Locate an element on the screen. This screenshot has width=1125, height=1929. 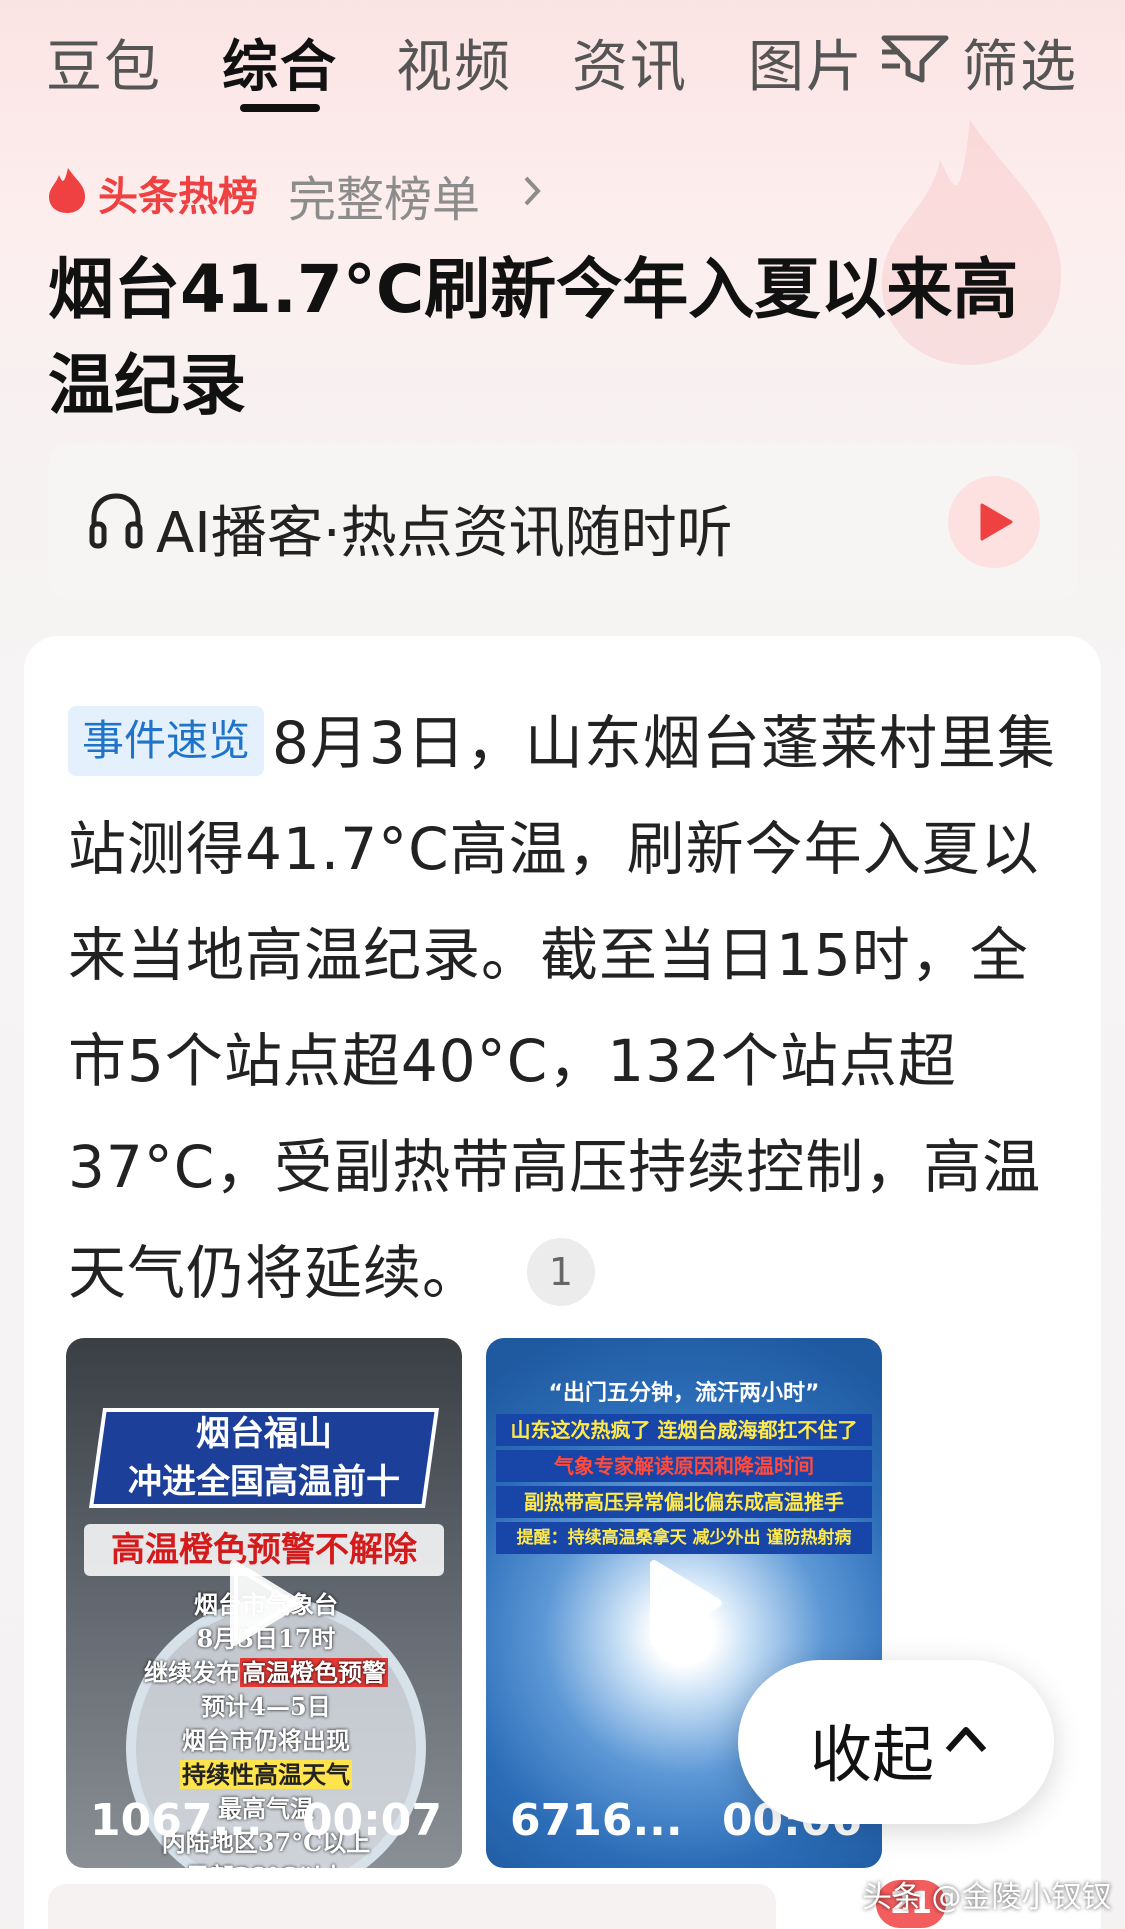
hot-flame-icon is located at coordinates (67, 190).